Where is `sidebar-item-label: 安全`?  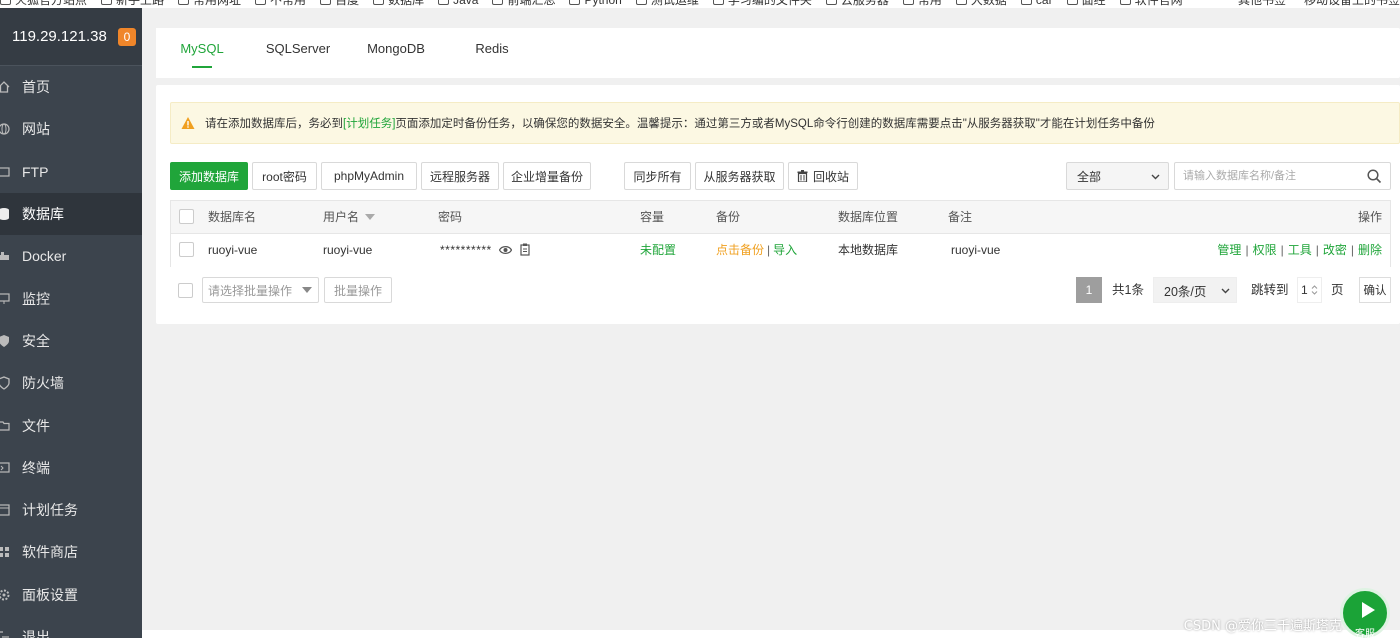
sidebar-item-label: 安全 is located at coordinates (36, 340).